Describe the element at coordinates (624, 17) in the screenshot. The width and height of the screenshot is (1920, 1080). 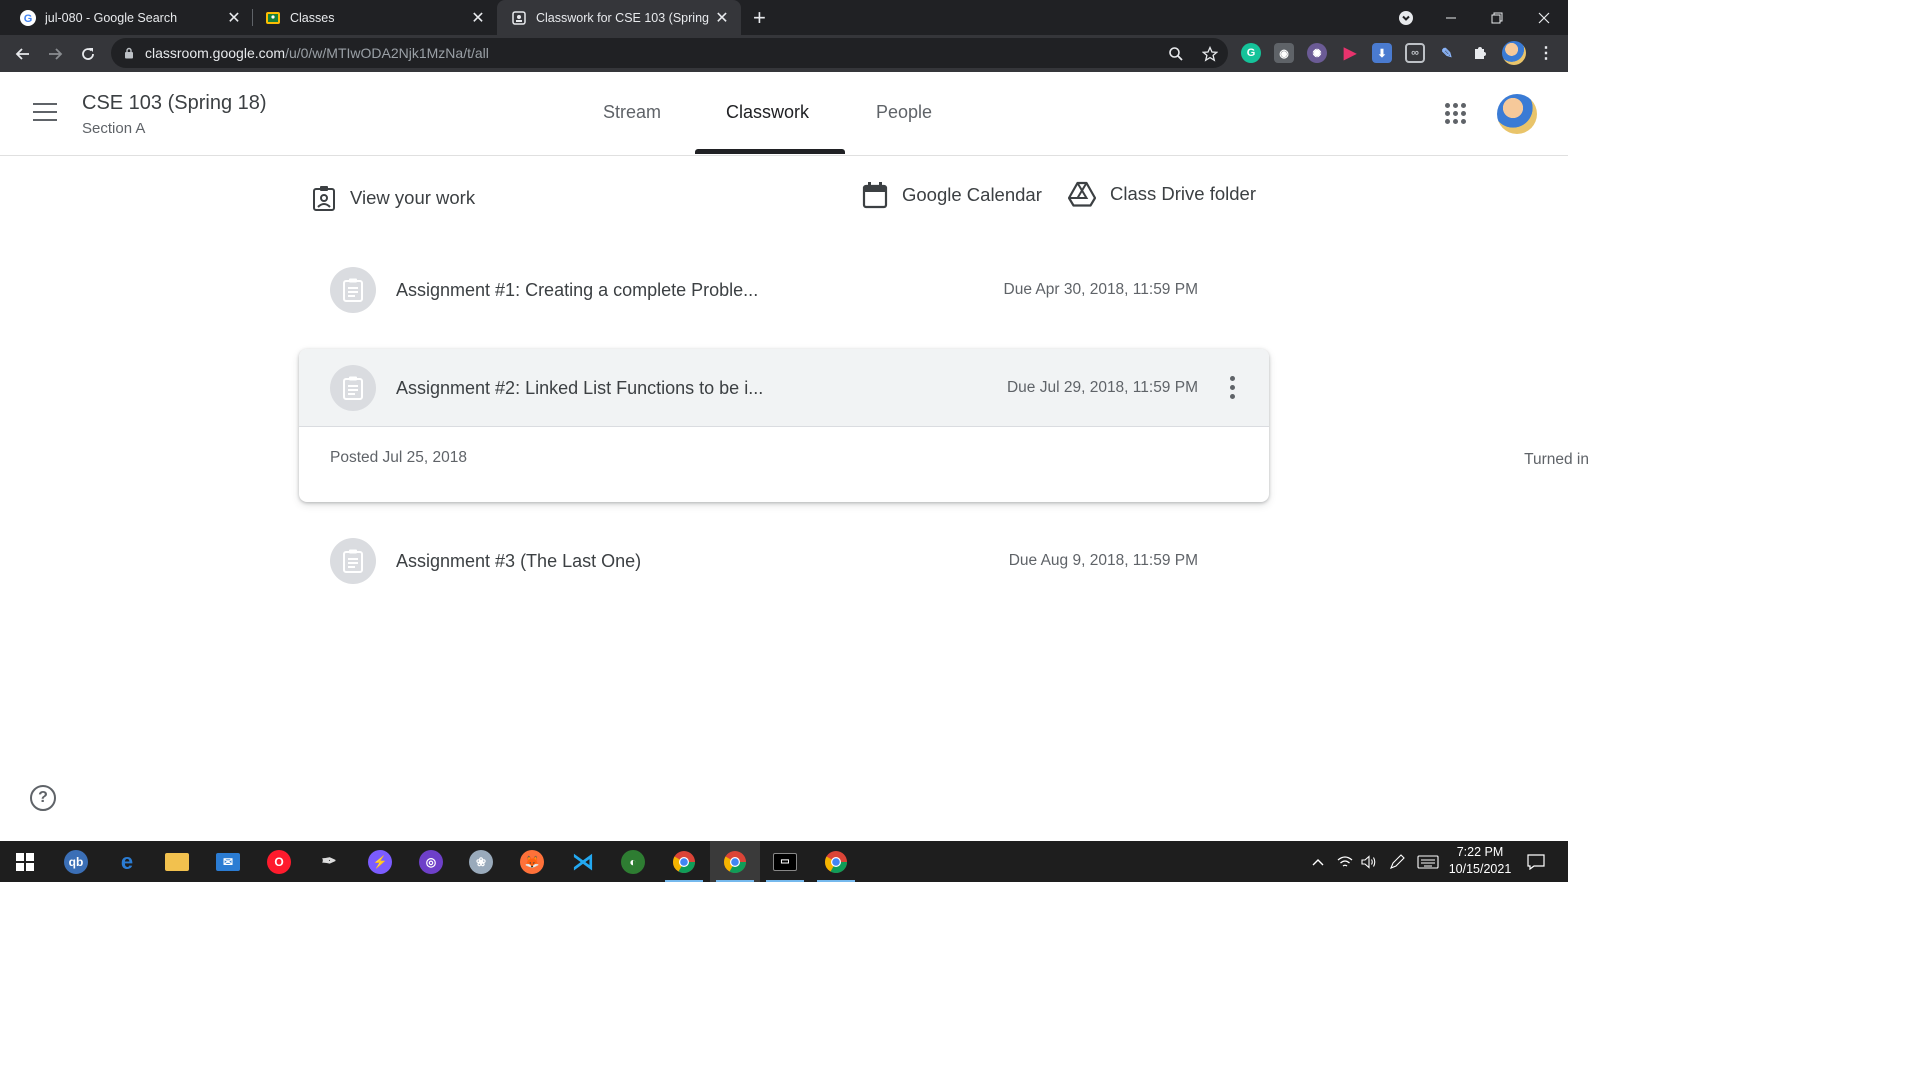
I see `tab-title: Classwork for CSE 103 (Spring 18` at that location.